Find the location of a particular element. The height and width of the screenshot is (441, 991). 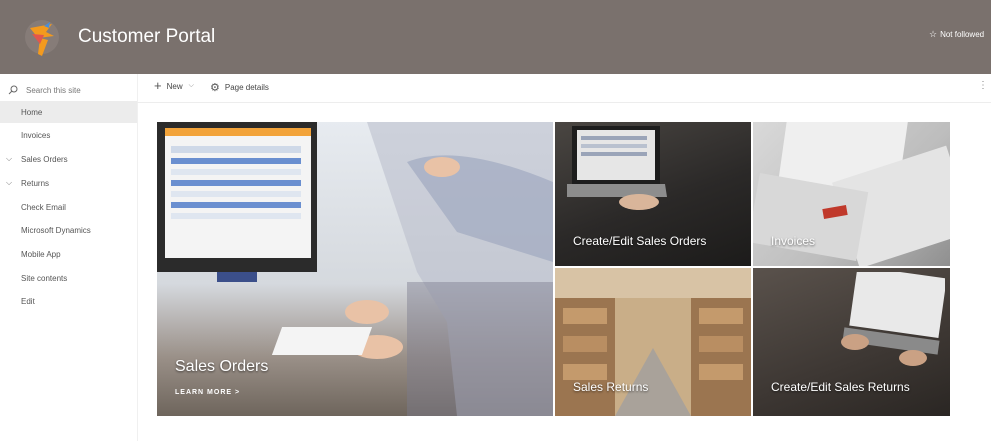

nav-item-home: Home is located at coordinates (68, 112).